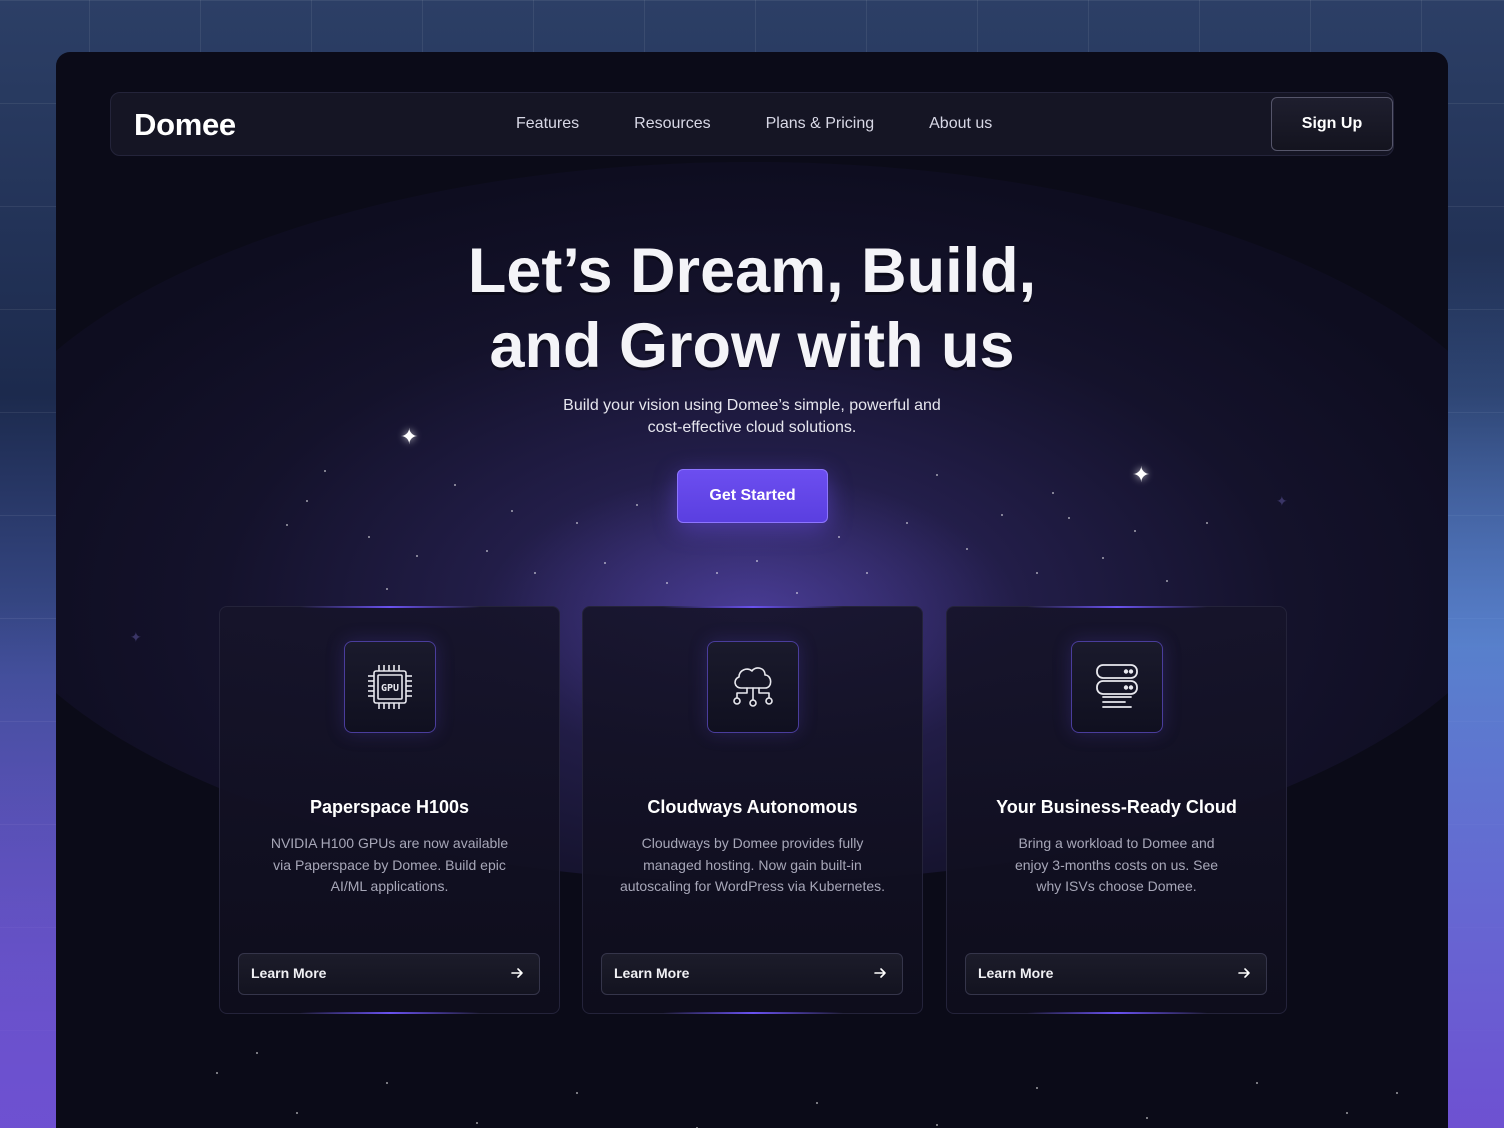  Describe the element at coordinates (547, 124) in the screenshot. I see `nav-link-features: Features` at that location.